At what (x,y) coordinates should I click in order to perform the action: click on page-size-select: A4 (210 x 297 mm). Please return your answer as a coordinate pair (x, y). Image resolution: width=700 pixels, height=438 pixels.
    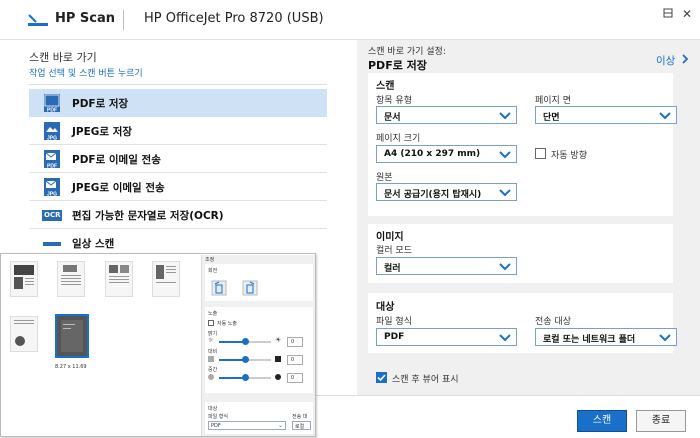
    Looking at the image, I should click on (446, 154).